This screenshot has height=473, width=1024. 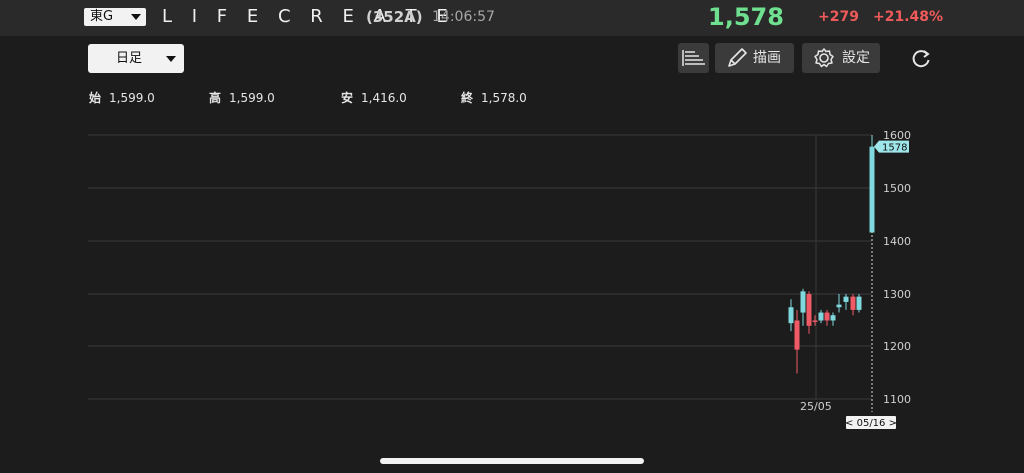 I want to click on refresh-icon, so click(x=921, y=59).